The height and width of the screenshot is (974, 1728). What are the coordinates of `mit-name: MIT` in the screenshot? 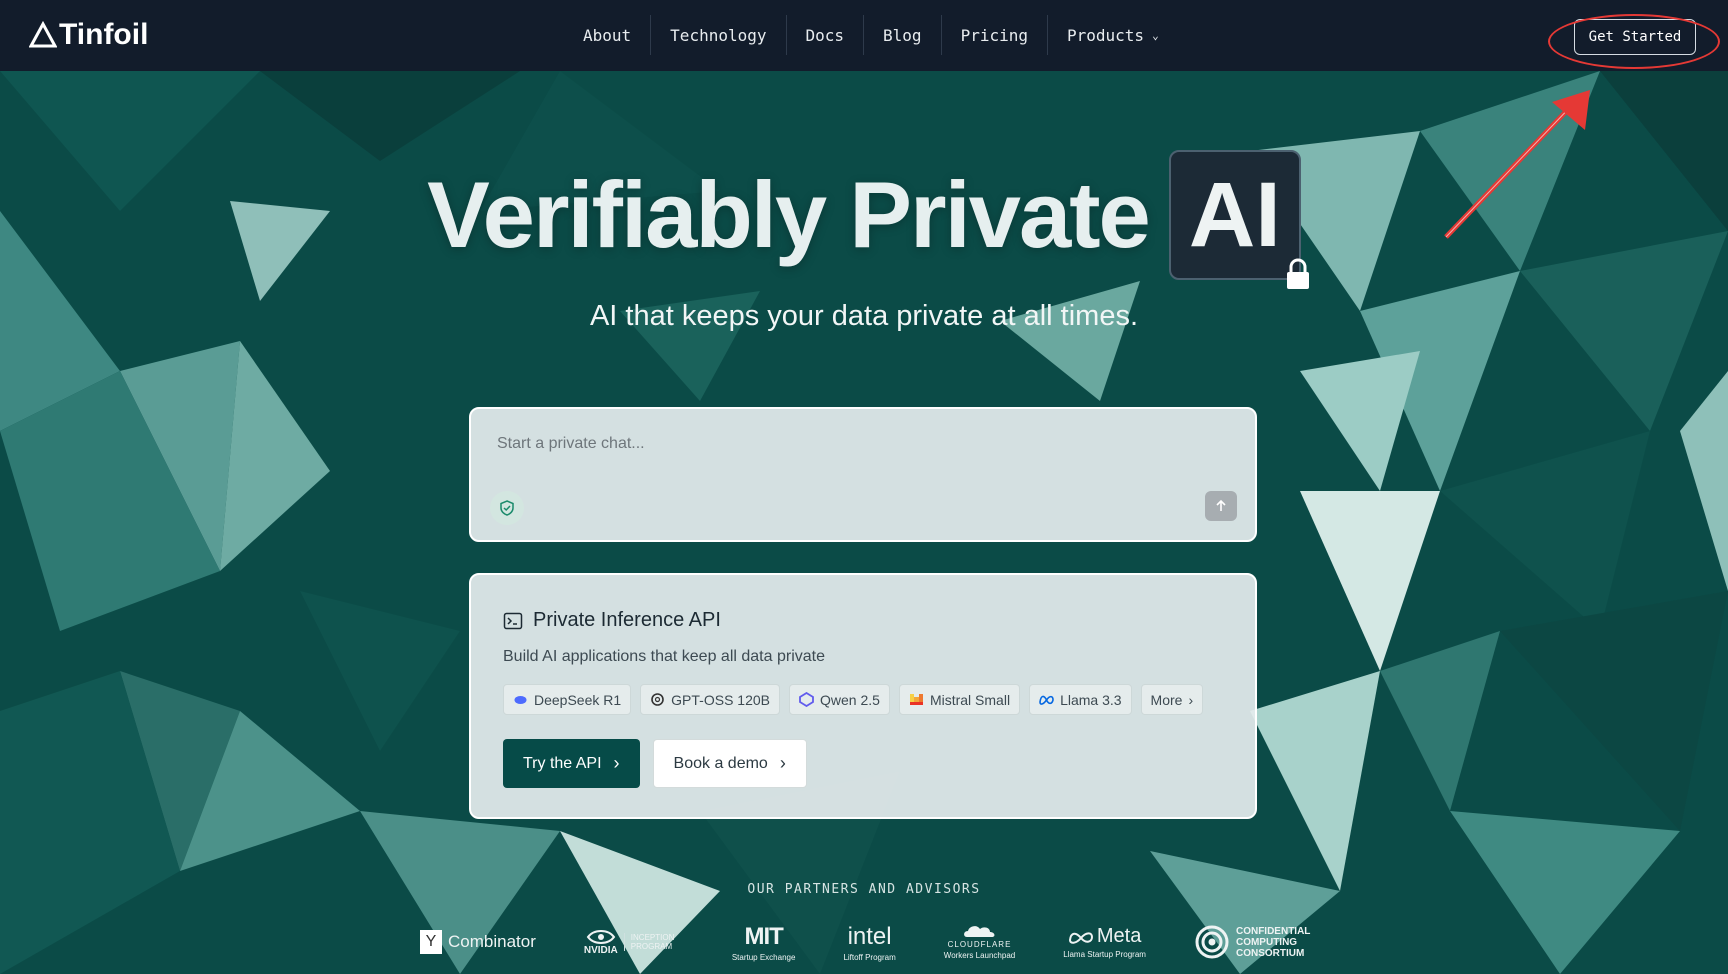 It's located at (763, 936).